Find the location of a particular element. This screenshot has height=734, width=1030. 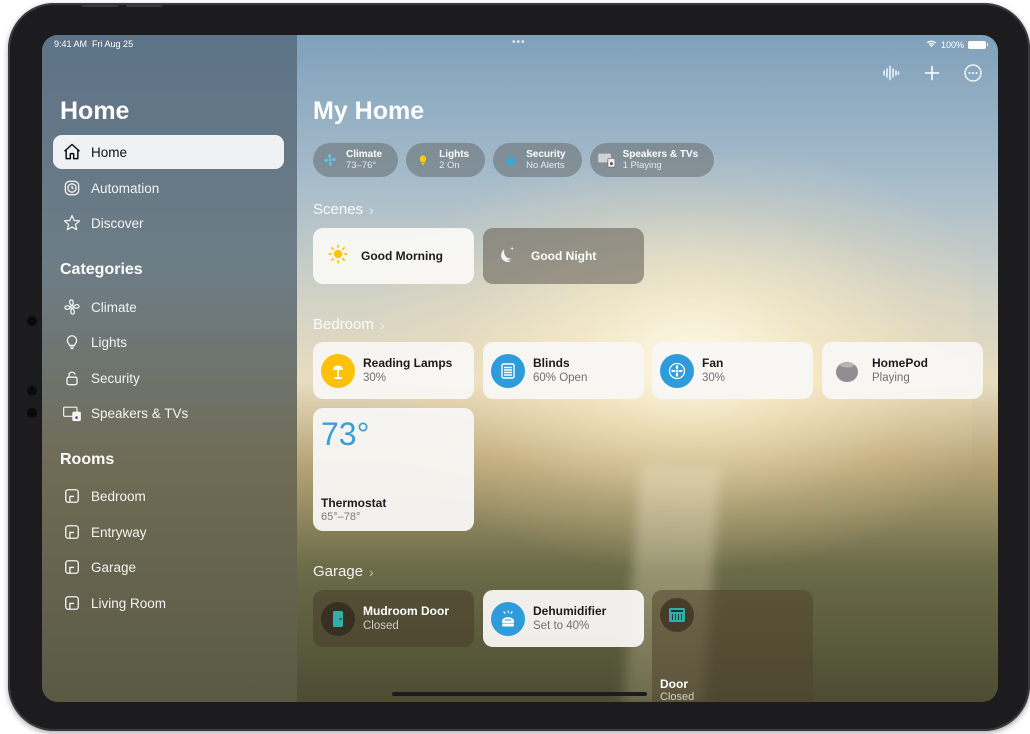

chip-title: Climate is located at coordinates (364, 154).